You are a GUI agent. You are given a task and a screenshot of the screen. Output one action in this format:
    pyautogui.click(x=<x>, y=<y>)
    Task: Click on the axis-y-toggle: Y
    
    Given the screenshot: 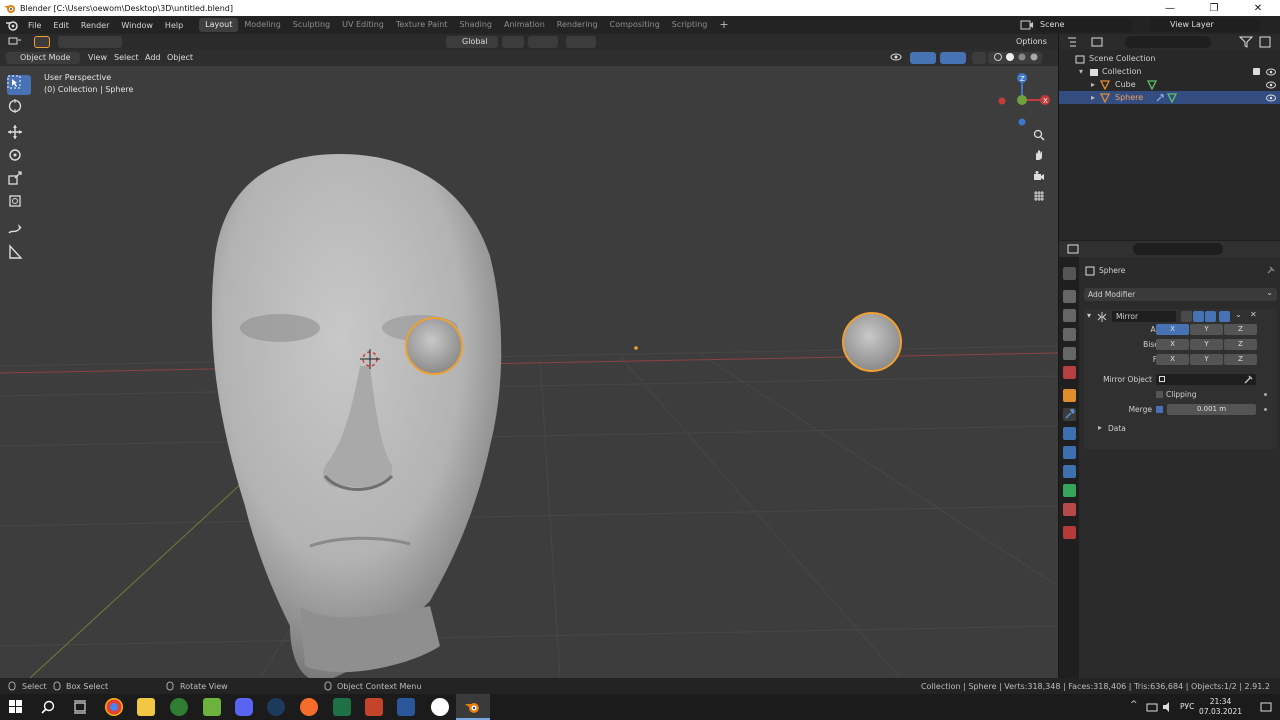 What is the action you would take?
    pyautogui.click(x=1206, y=329)
    